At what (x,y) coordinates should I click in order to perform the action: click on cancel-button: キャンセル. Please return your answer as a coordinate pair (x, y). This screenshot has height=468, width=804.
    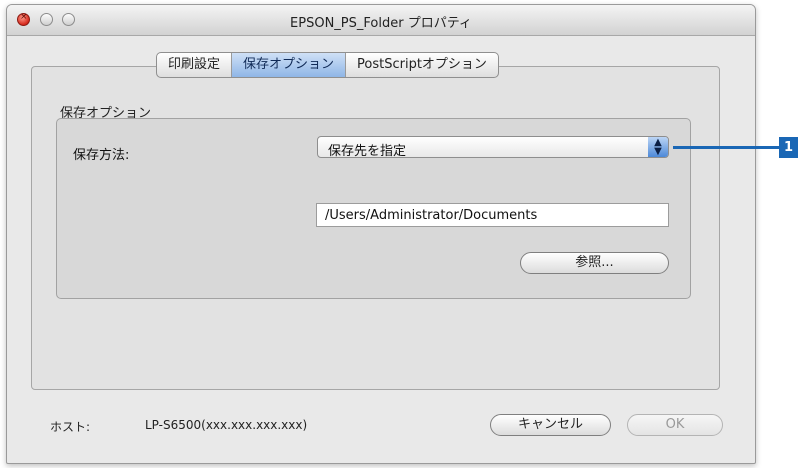
    Looking at the image, I should click on (550, 425).